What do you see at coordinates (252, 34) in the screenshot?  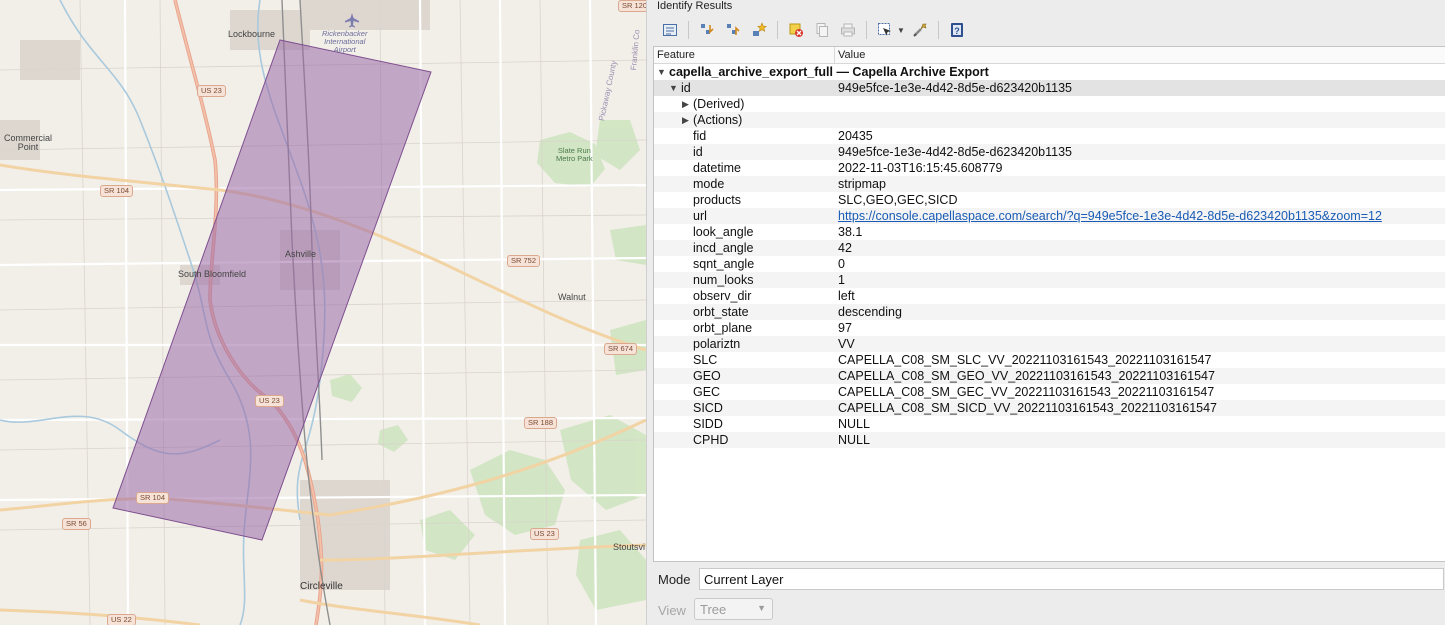 I see `map-label-lockbourne: Lockbourne` at bounding box center [252, 34].